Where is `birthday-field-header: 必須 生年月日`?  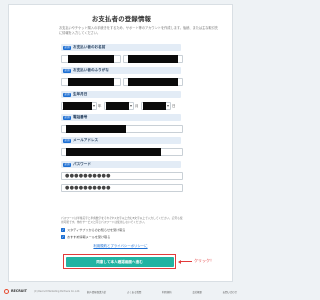 birthday-field-header: 必須 生年月日 is located at coordinates (121, 94).